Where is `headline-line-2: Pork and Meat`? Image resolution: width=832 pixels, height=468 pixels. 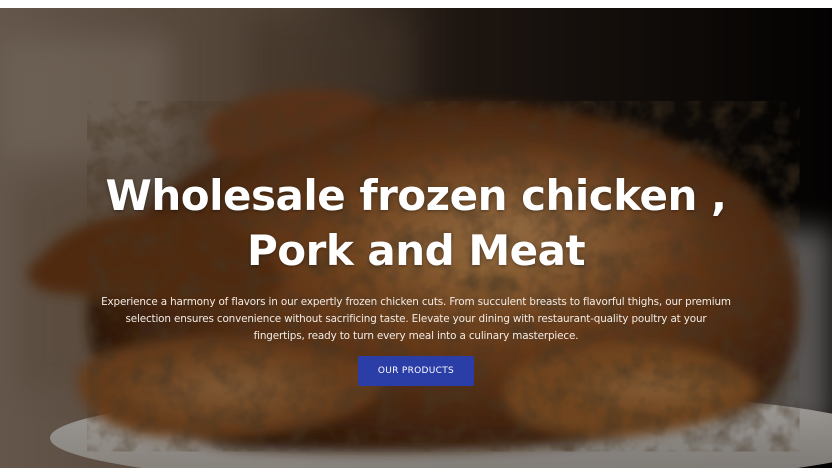
headline-line-2: Pork and Meat is located at coordinates (416, 250).